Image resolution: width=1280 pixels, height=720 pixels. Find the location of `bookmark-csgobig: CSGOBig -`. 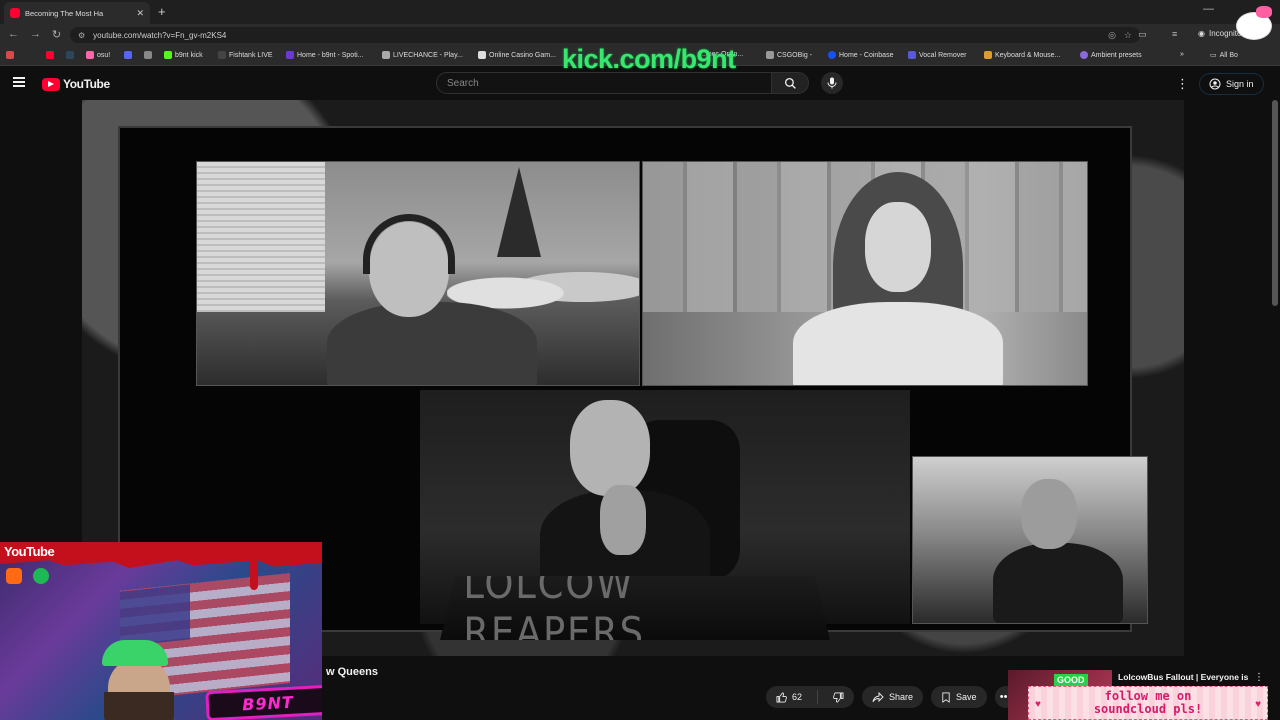

bookmark-csgobig: CSGOBig - is located at coordinates (789, 55).